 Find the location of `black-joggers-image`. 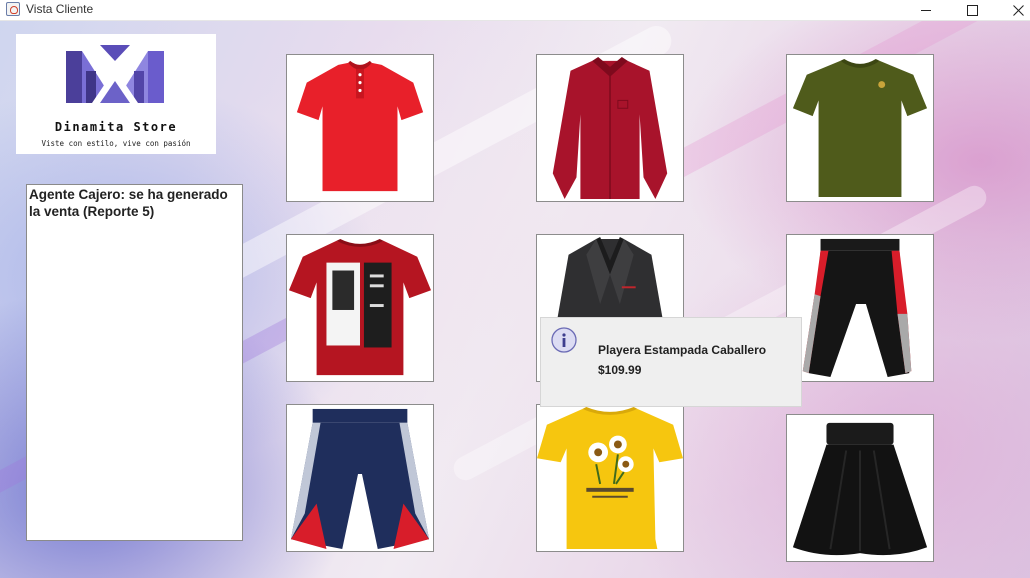

black-joggers-image is located at coordinates (857, 308).